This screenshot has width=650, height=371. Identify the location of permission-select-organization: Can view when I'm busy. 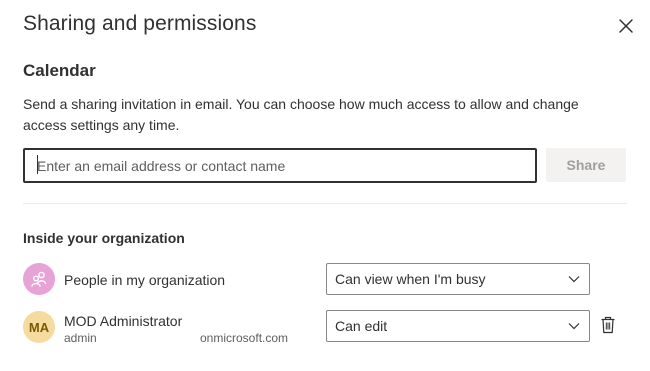
(458, 279).